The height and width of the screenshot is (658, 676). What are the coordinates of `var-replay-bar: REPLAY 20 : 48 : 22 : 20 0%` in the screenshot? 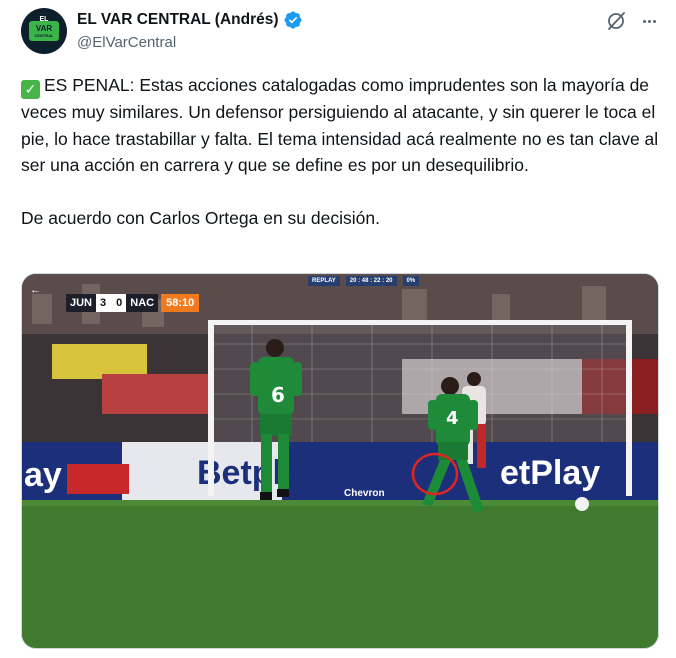 It's located at (364, 281).